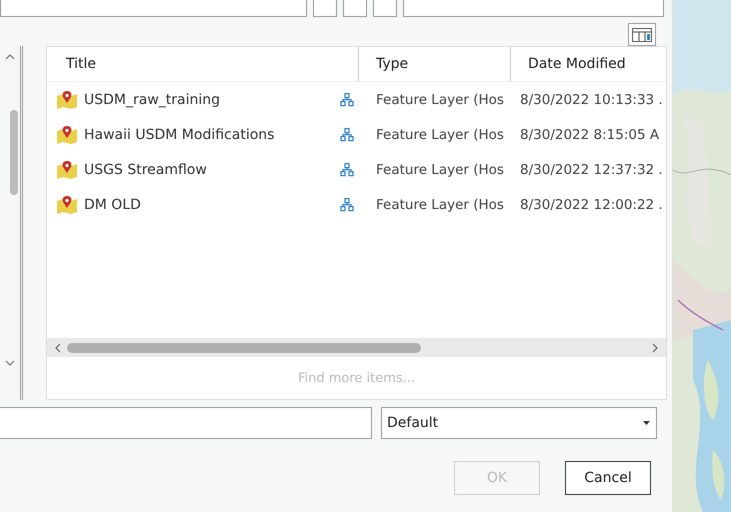 The width and height of the screenshot is (731, 512). Describe the element at coordinates (655, 347) in the screenshot. I see `scroll-right-icon` at that location.